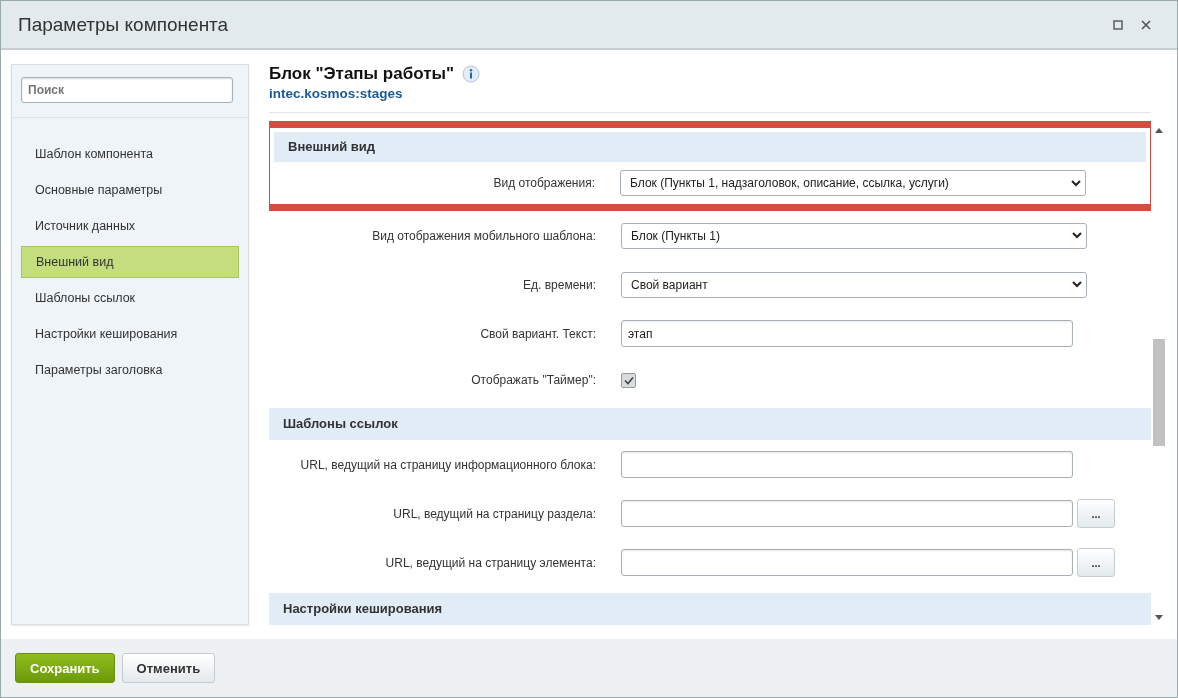 The height and width of the screenshot is (698, 1178). Describe the element at coordinates (1146, 24) in the screenshot. I see `close-icon` at that location.